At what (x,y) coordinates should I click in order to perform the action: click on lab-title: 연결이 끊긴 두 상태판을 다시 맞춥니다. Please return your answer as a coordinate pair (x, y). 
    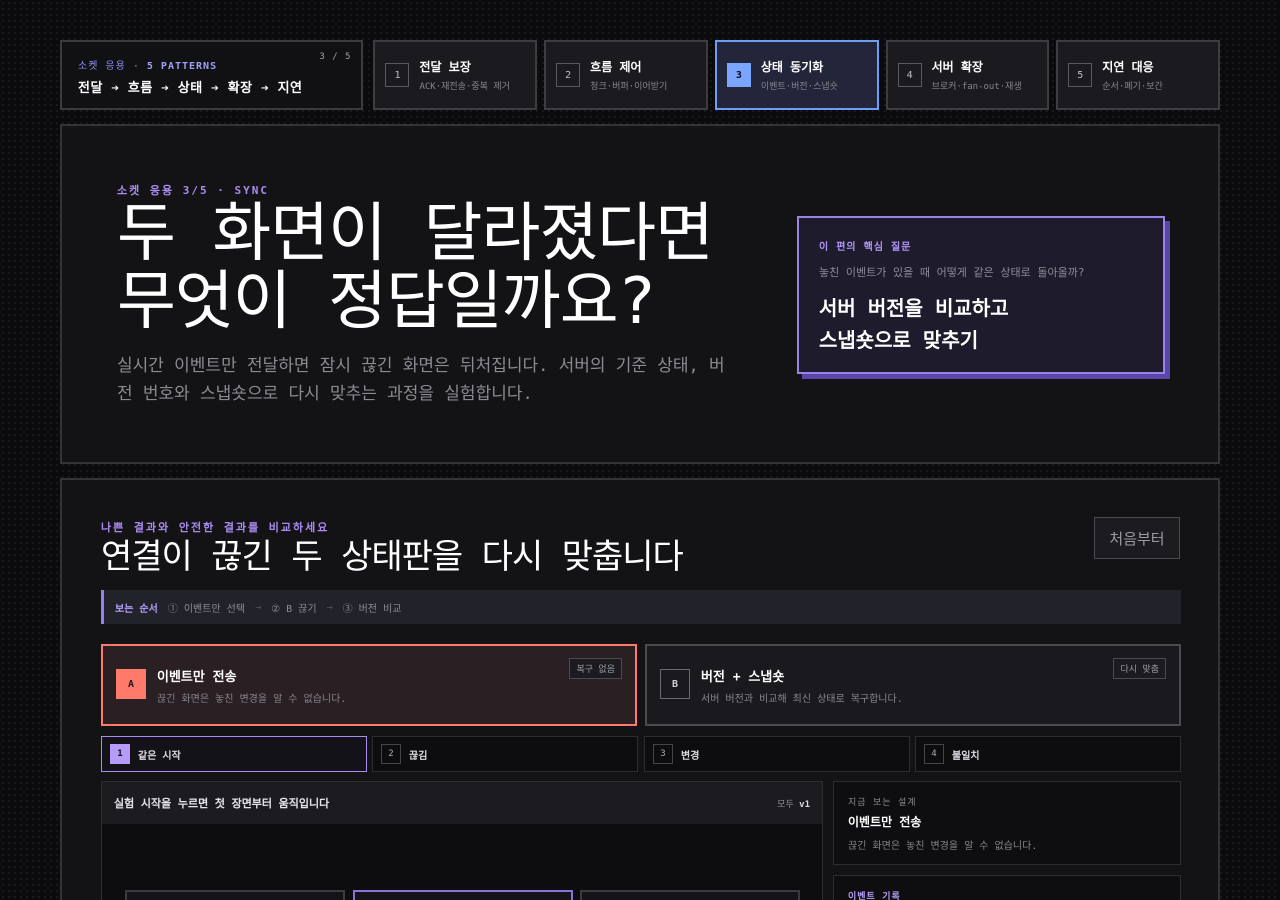
    Looking at the image, I should click on (392, 557).